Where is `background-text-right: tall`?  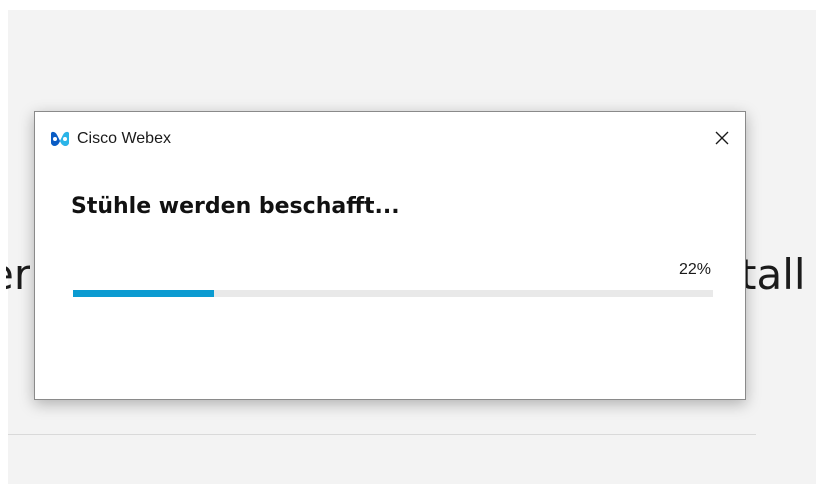 background-text-right: tall is located at coordinates (773, 274).